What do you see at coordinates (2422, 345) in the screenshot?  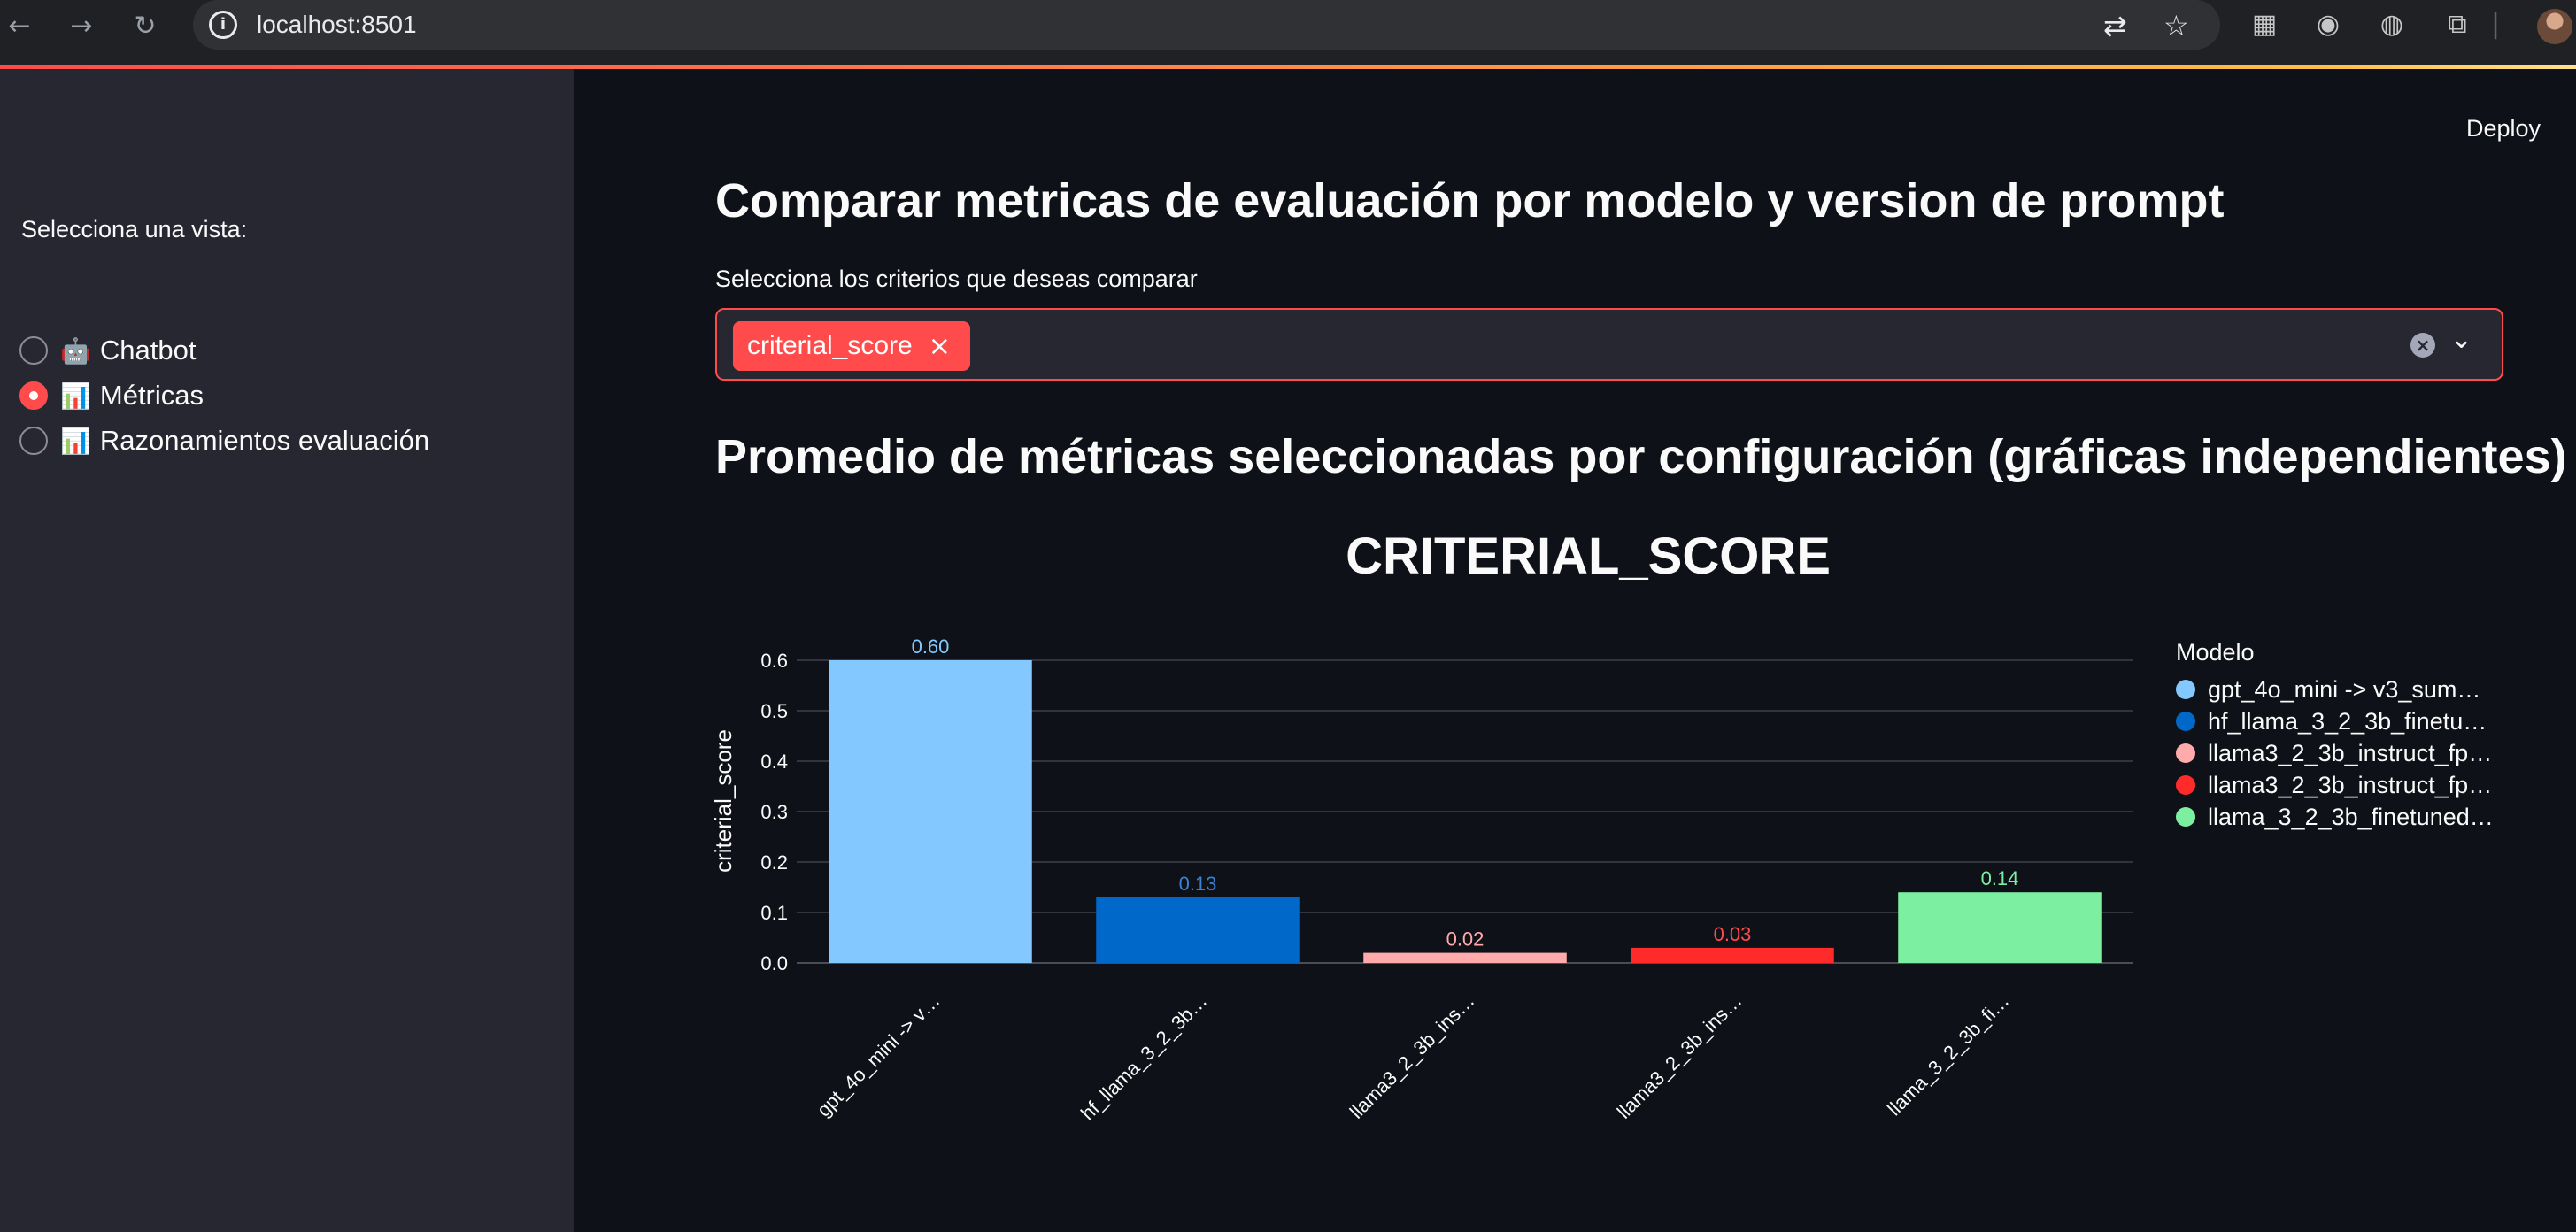 I see `clear-all-icon: ×` at bounding box center [2422, 345].